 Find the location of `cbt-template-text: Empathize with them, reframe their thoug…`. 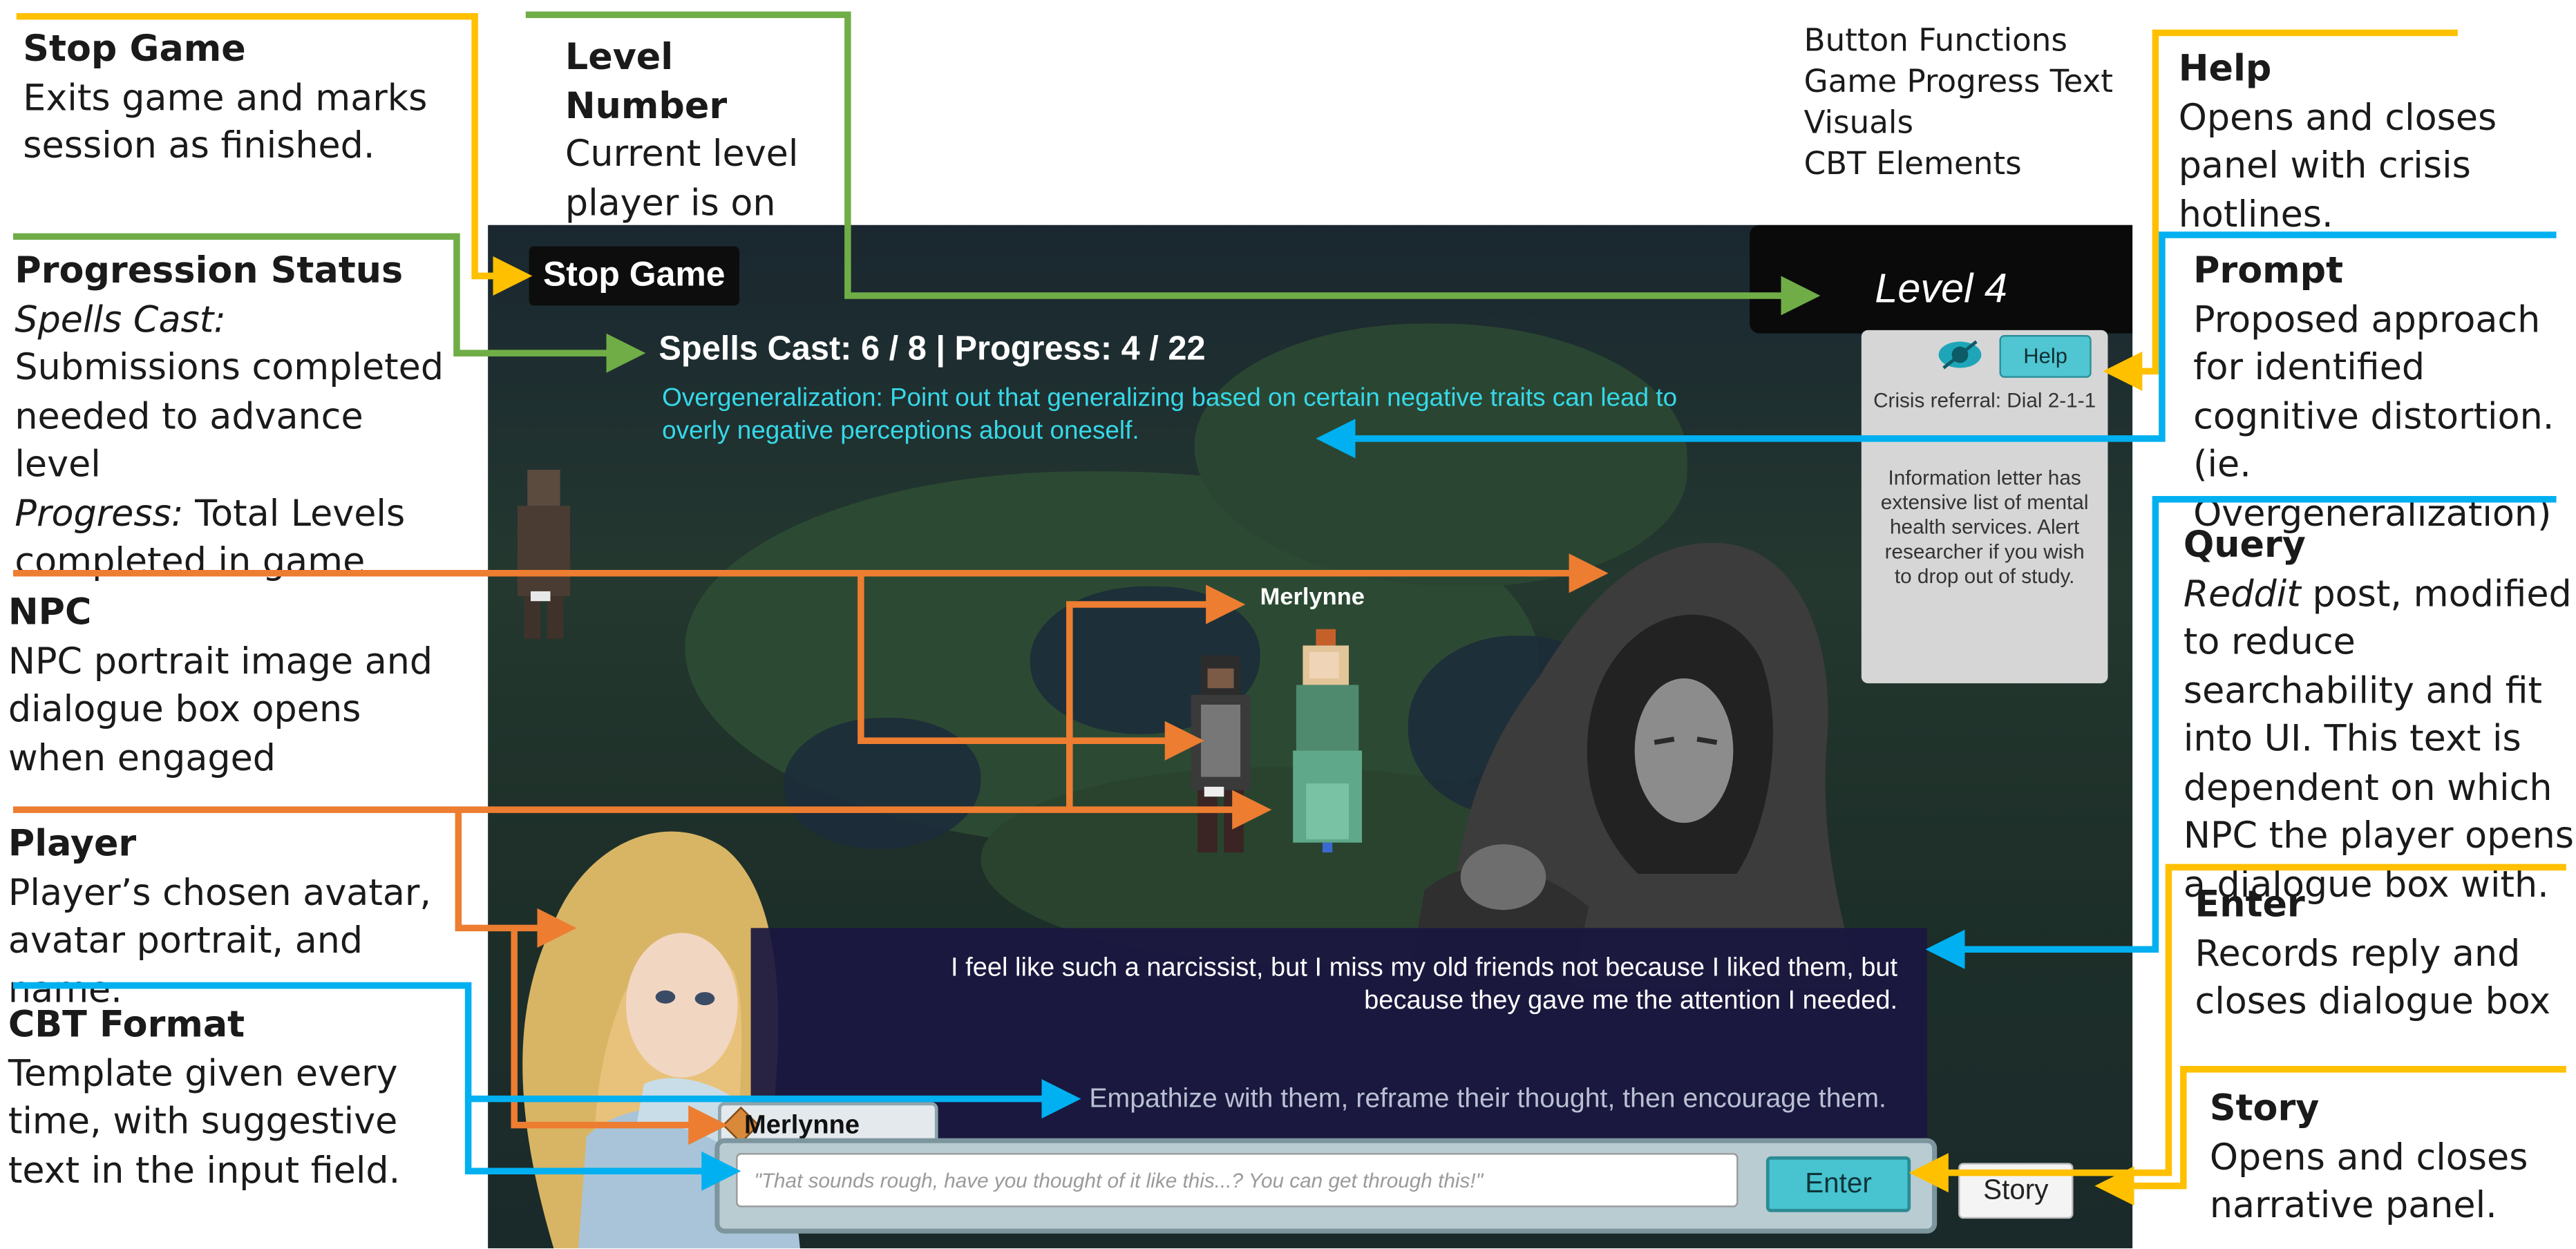

cbt-template-text: Empathize with them, reframe their thoug… is located at coordinates (1487, 1099).